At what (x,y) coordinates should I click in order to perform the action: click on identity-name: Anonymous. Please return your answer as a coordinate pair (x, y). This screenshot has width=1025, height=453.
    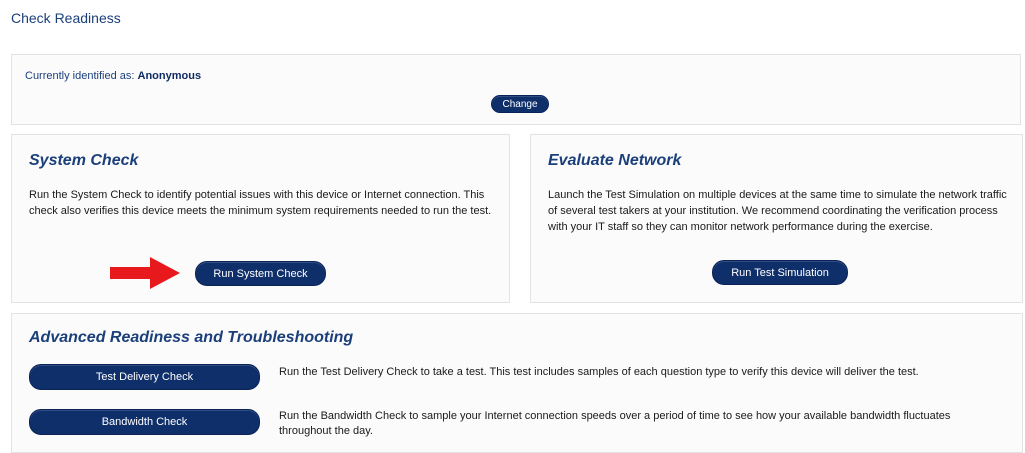
    Looking at the image, I should click on (169, 76).